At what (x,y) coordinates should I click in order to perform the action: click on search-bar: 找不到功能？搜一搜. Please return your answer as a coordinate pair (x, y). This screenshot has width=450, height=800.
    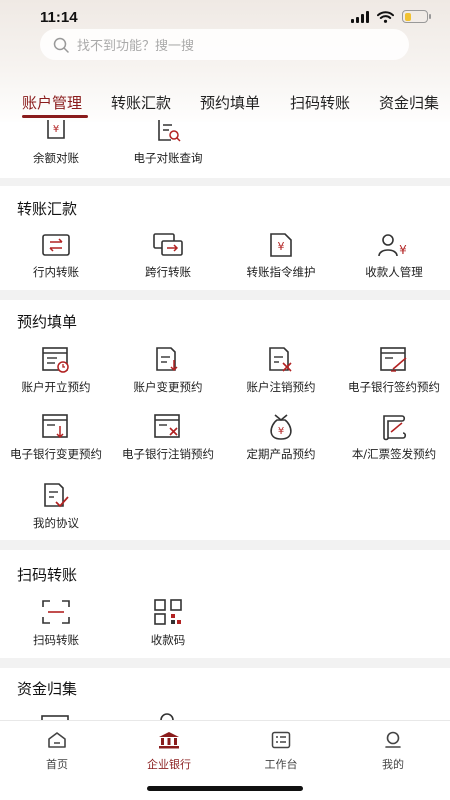
    Looking at the image, I should click on (224, 44).